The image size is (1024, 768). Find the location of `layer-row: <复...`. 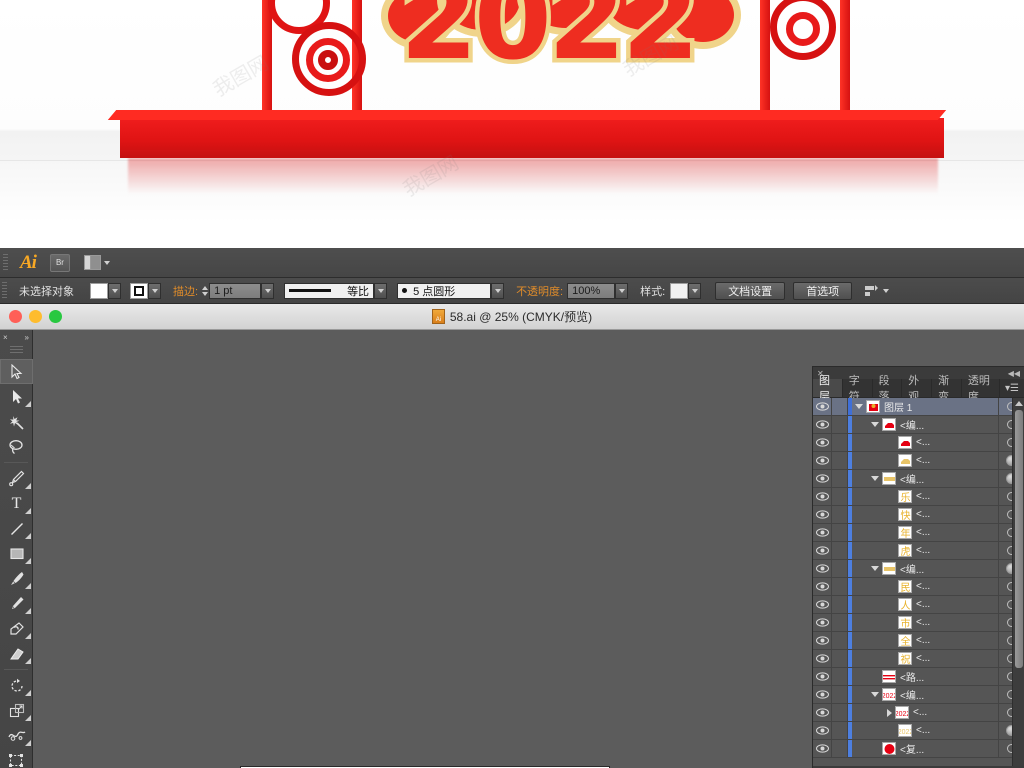

layer-row: <复... is located at coordinates (918, 749).